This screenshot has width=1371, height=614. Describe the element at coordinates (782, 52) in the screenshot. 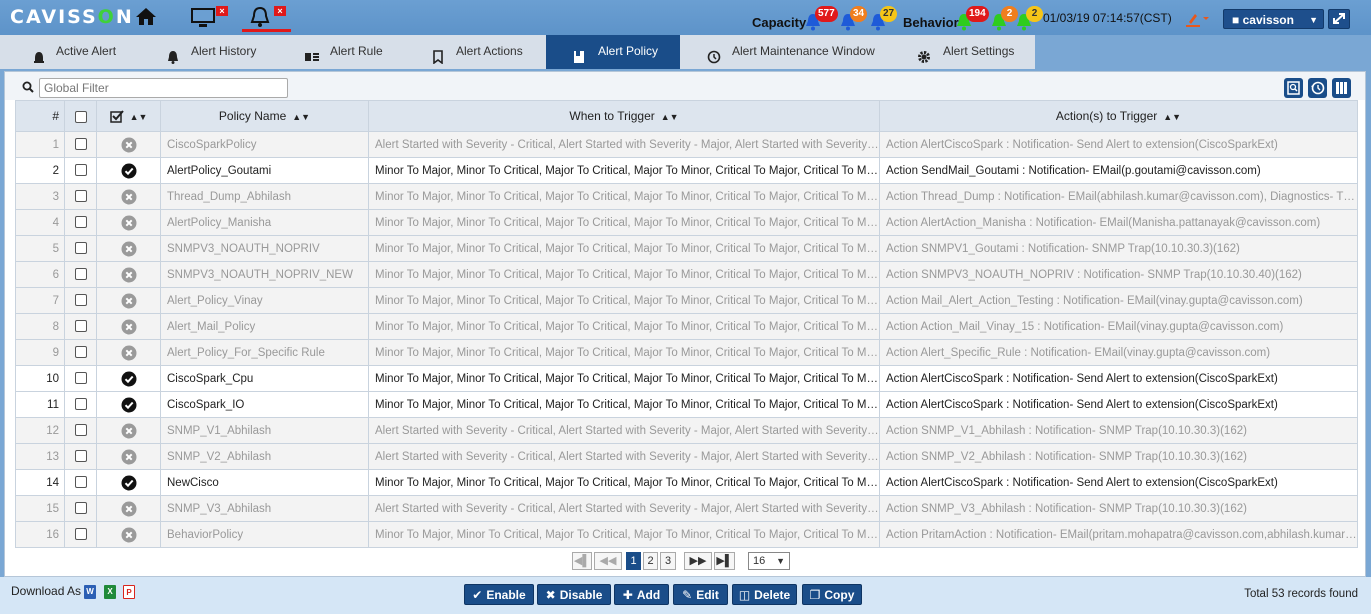

I see `tab-alert-maintenance-window: Alert Maintenance Window` at that location.